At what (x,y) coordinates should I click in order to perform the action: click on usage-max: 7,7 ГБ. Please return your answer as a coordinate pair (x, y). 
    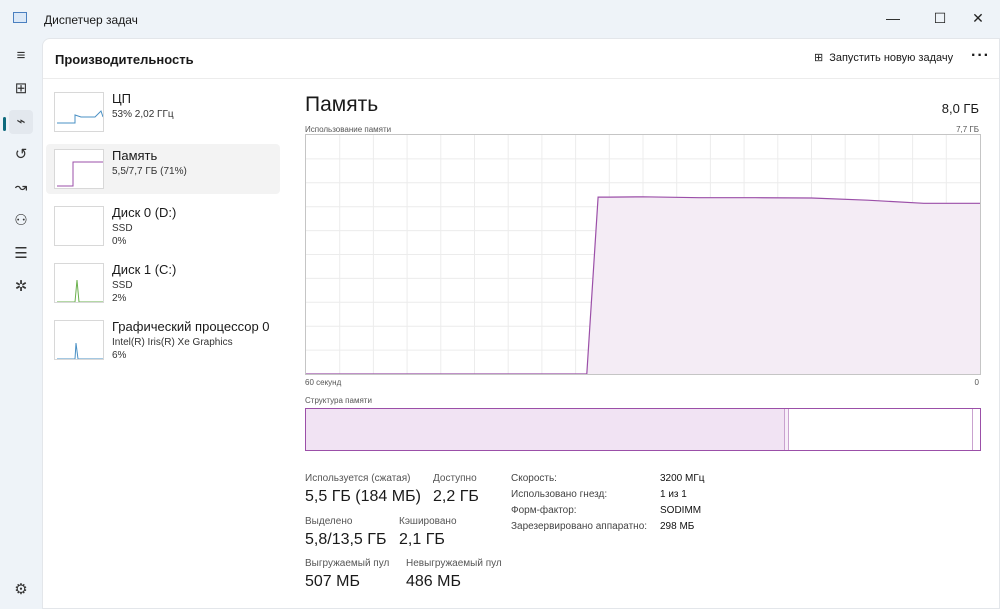
    Looking at the image, I should click on (967, 129).